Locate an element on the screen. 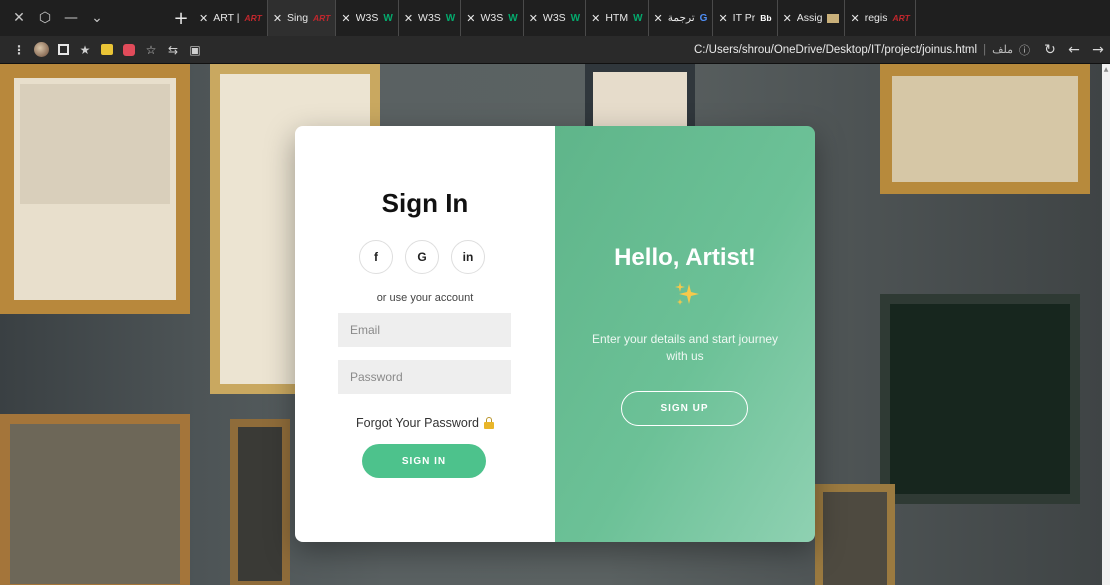  welcome-title: Hello, Artist! is located at coordinates (685, 257).